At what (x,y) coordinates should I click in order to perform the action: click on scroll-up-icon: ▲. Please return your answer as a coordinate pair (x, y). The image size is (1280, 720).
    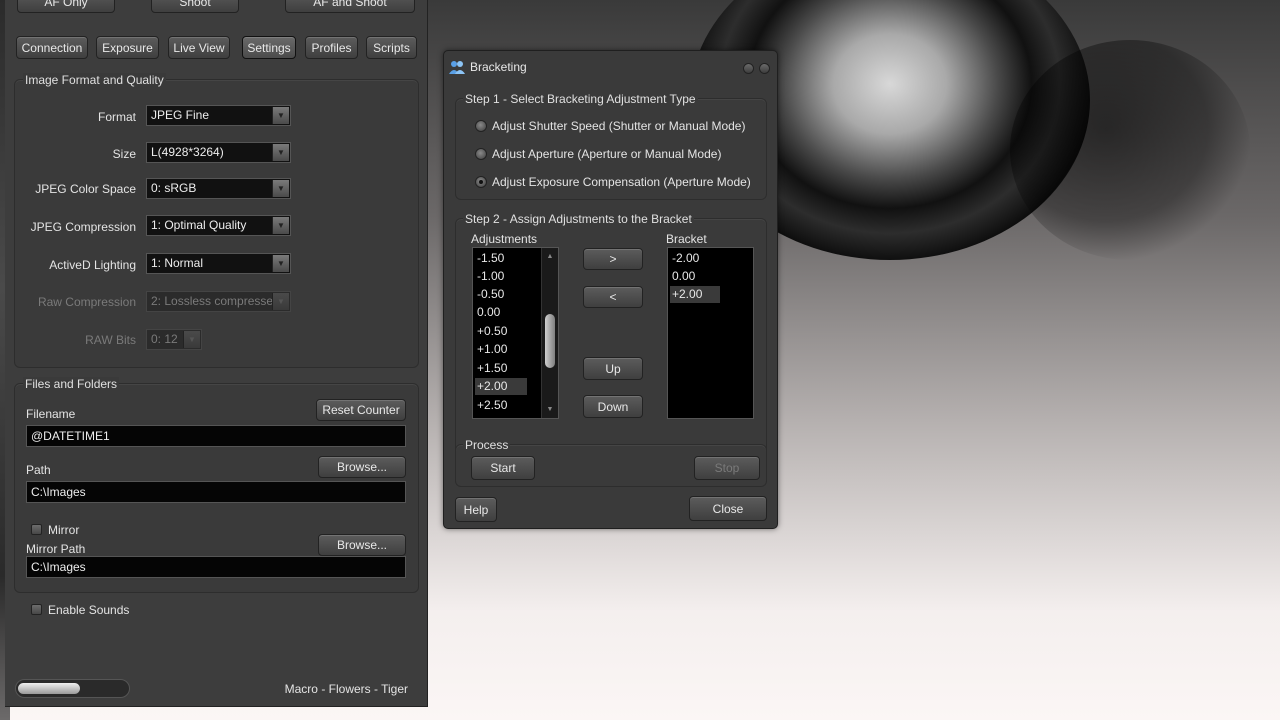
    Looking at the image, I should click on (550, 256).